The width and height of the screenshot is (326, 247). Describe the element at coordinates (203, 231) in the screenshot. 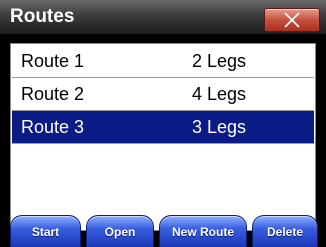

I see `new-route-button: New Route` at that location.